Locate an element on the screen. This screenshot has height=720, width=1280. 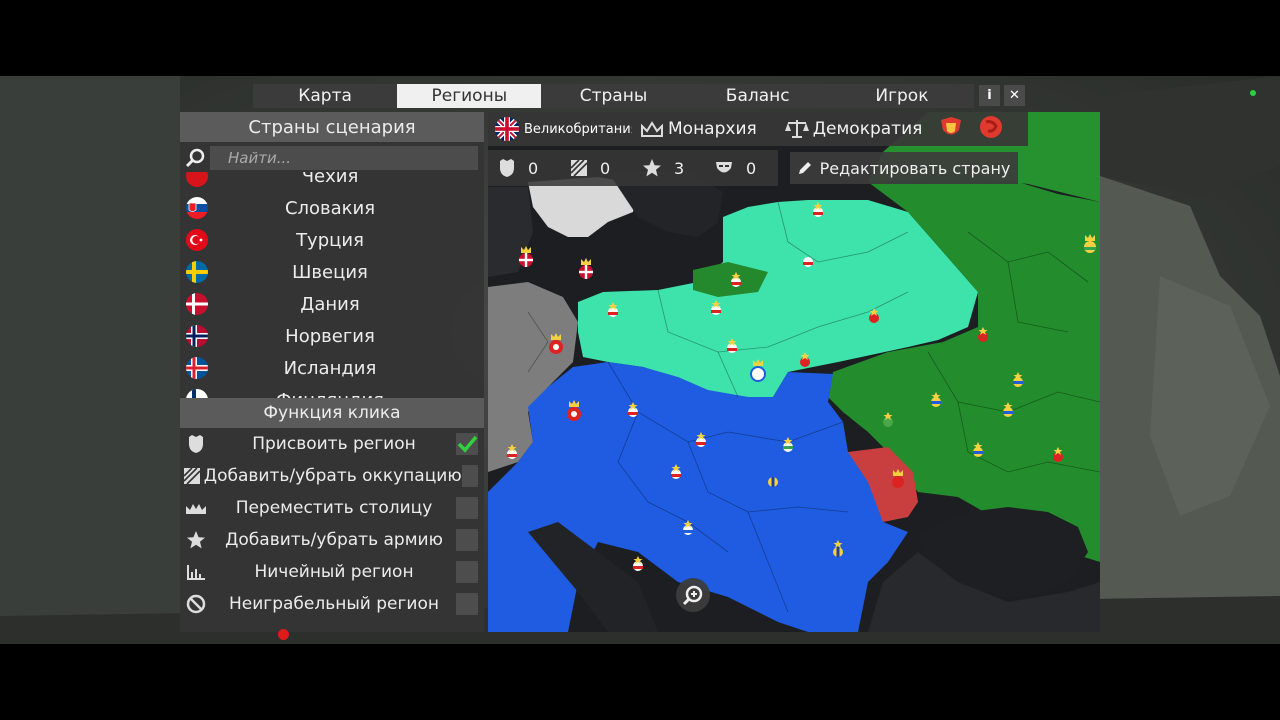
no-flag-icon is located at coordinates (197, 336).